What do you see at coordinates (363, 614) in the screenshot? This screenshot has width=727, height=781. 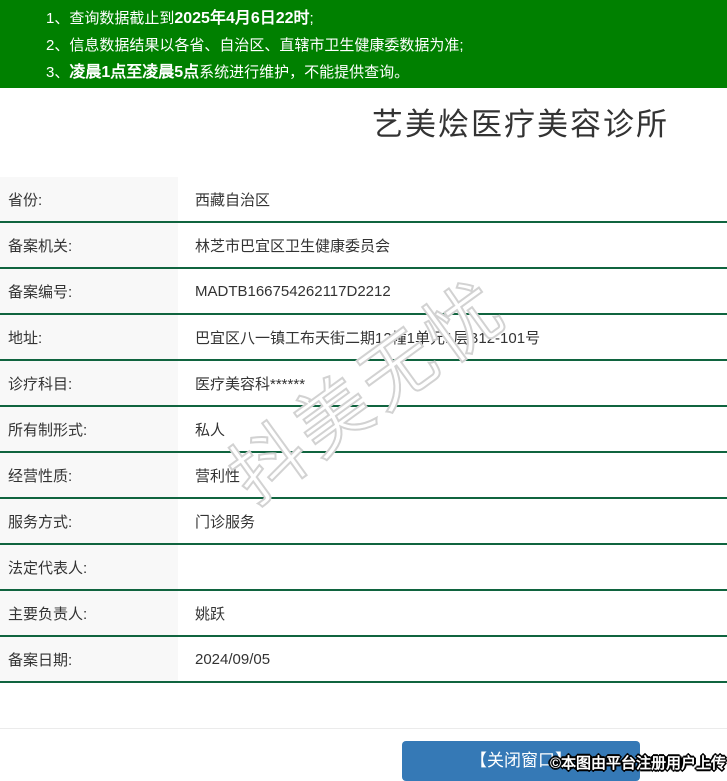 I see `table-row: 主要负责人: 姚跃` at bounding box center [363, 614].